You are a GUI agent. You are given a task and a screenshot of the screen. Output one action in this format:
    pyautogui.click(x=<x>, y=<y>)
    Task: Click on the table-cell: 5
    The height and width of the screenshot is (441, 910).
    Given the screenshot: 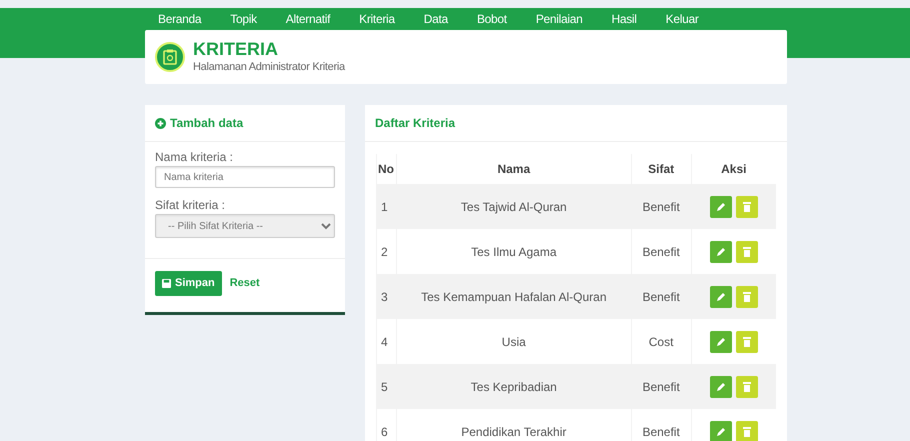 What is the action you would take?
    pyautogui.click(x=386, y=386)
    